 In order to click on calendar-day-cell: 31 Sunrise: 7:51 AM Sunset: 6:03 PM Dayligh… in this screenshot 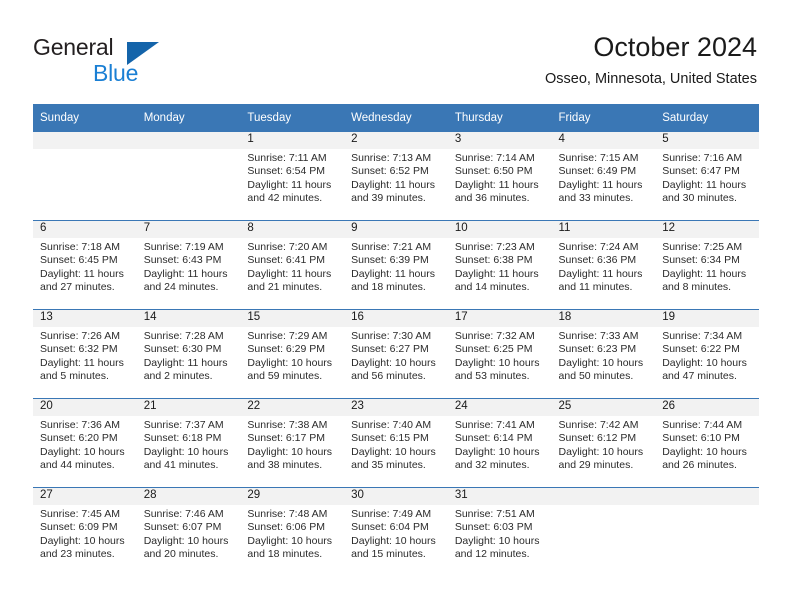, I will do `click(499, 531)`.